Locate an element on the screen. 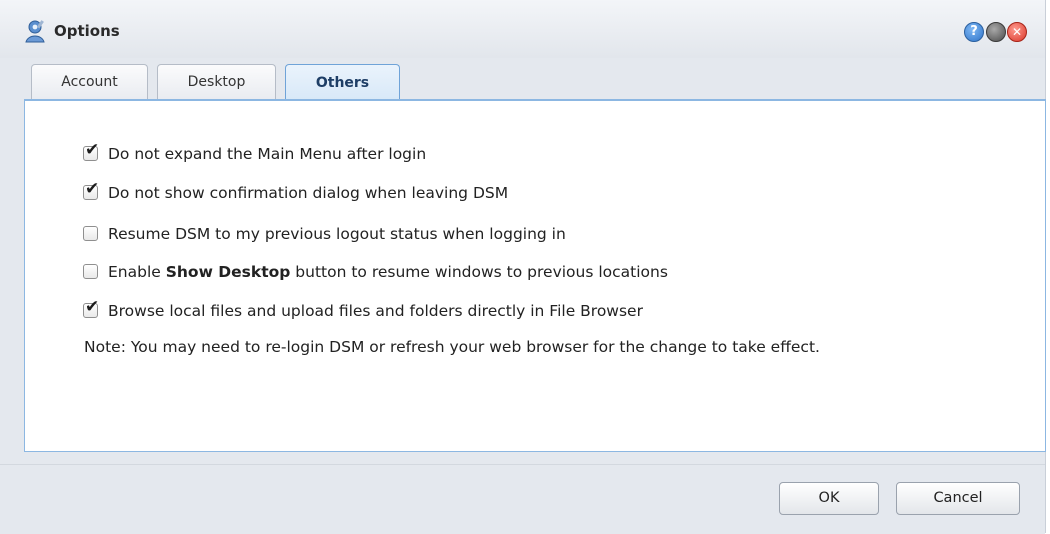  minimize-icon is located at coordinates (996, 32).